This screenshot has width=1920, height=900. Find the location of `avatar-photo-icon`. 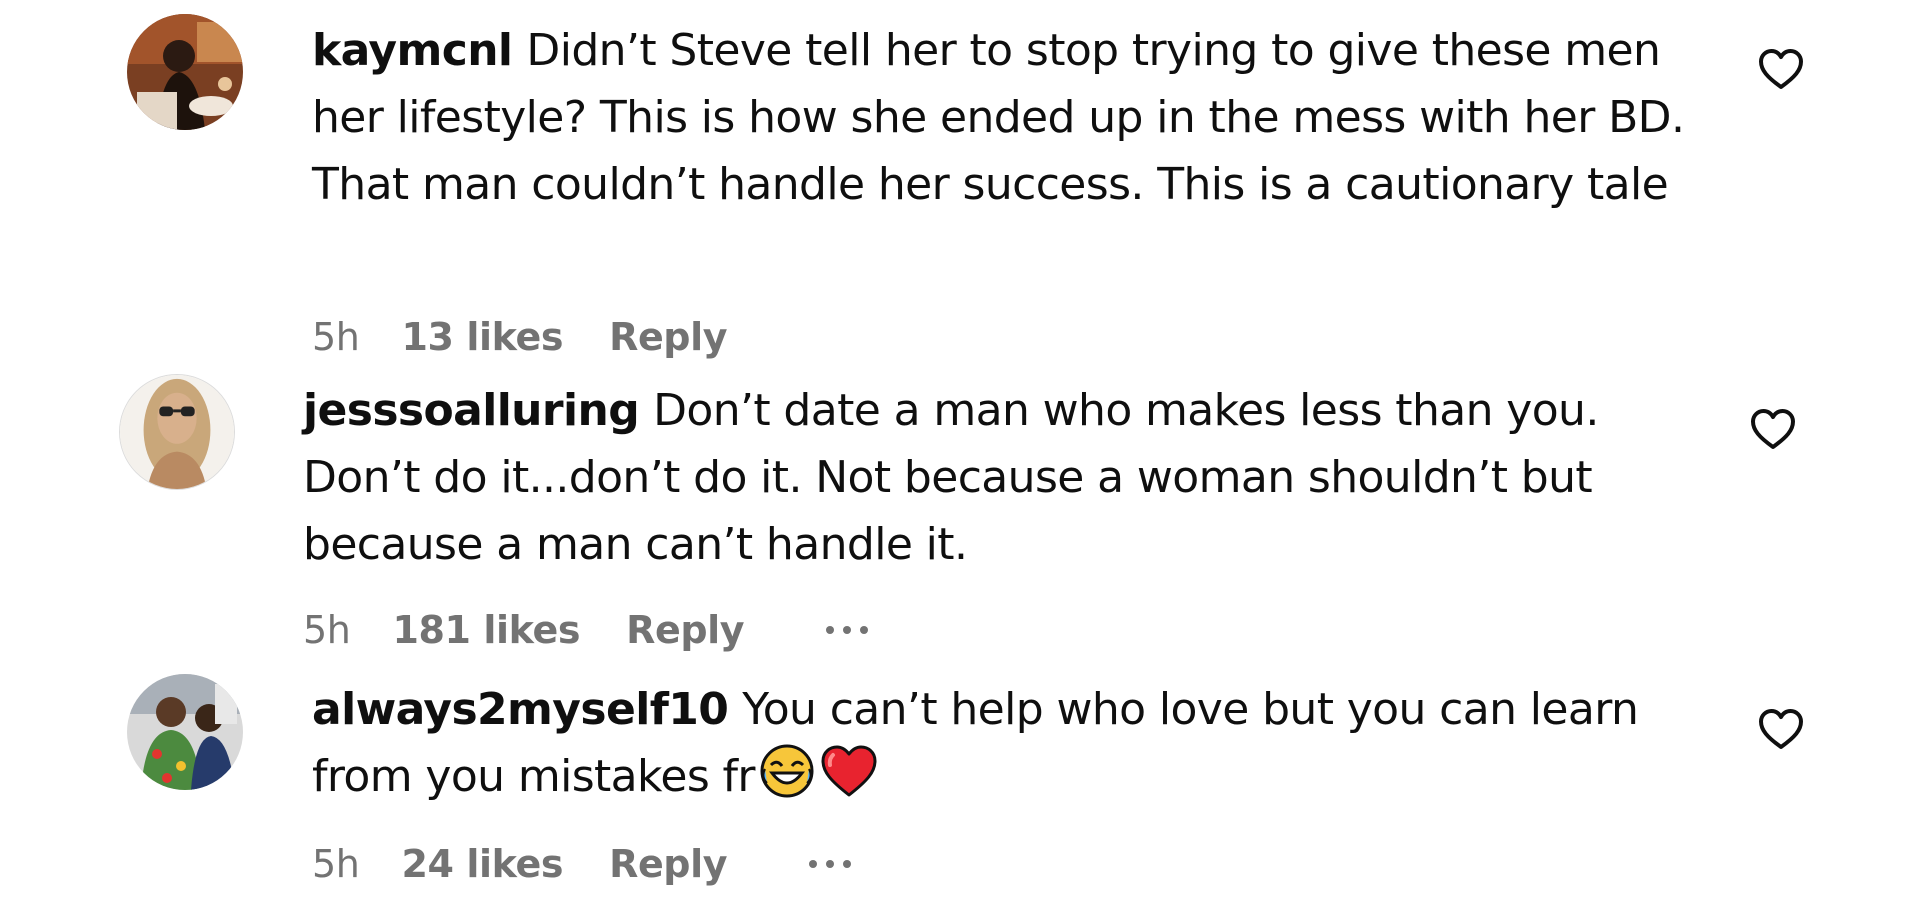

avatar-photo-icon is located at coordinates (185, 732).